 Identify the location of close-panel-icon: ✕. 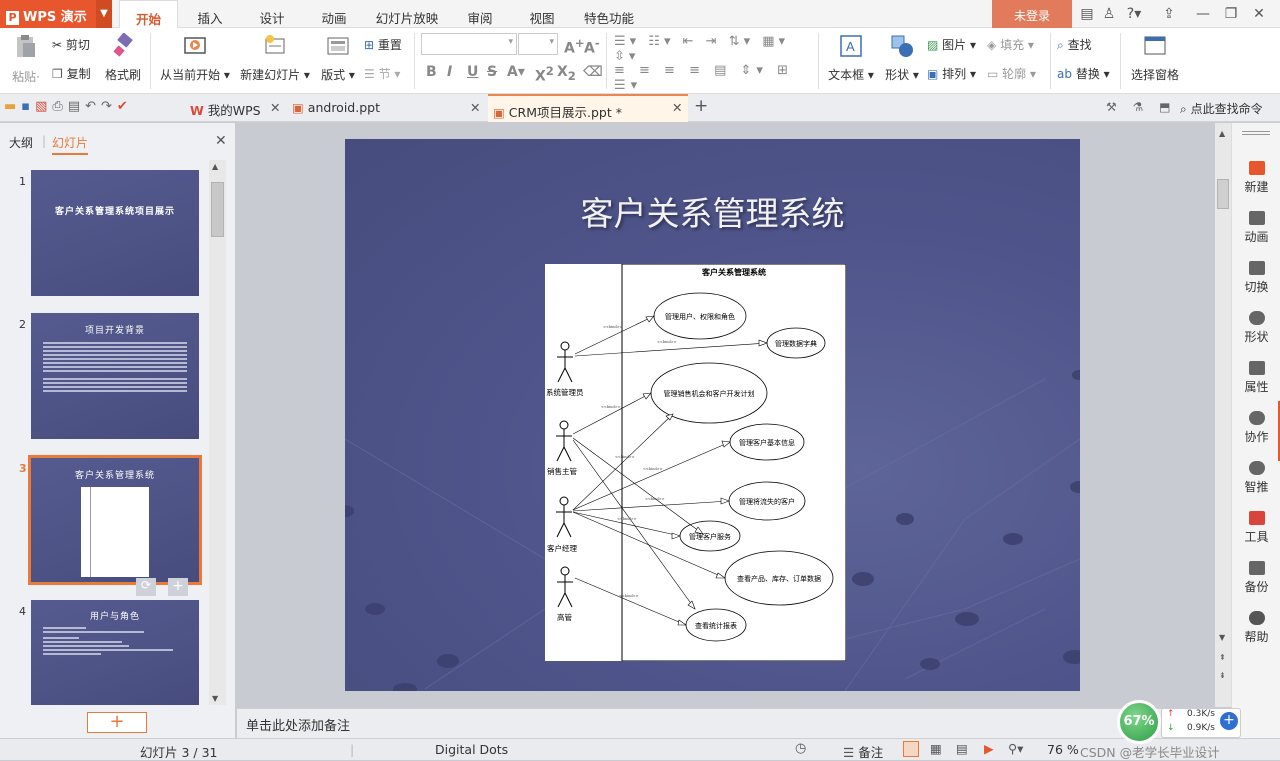
(221, 141).